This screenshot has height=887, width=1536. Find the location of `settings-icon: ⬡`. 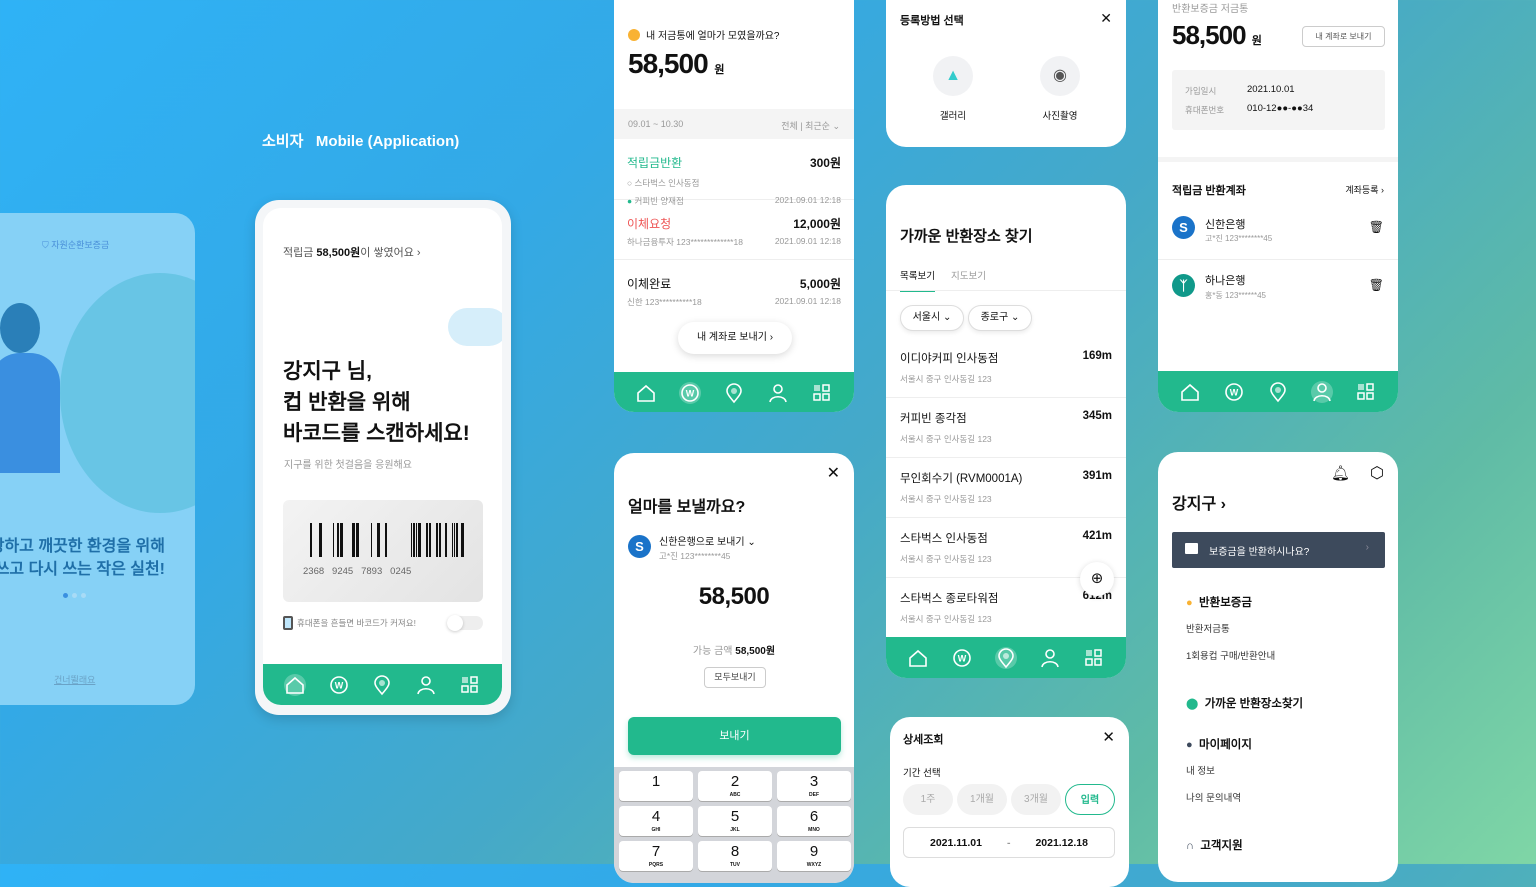

settings-icon: ⬡ is located at coordinates (1377, 473).